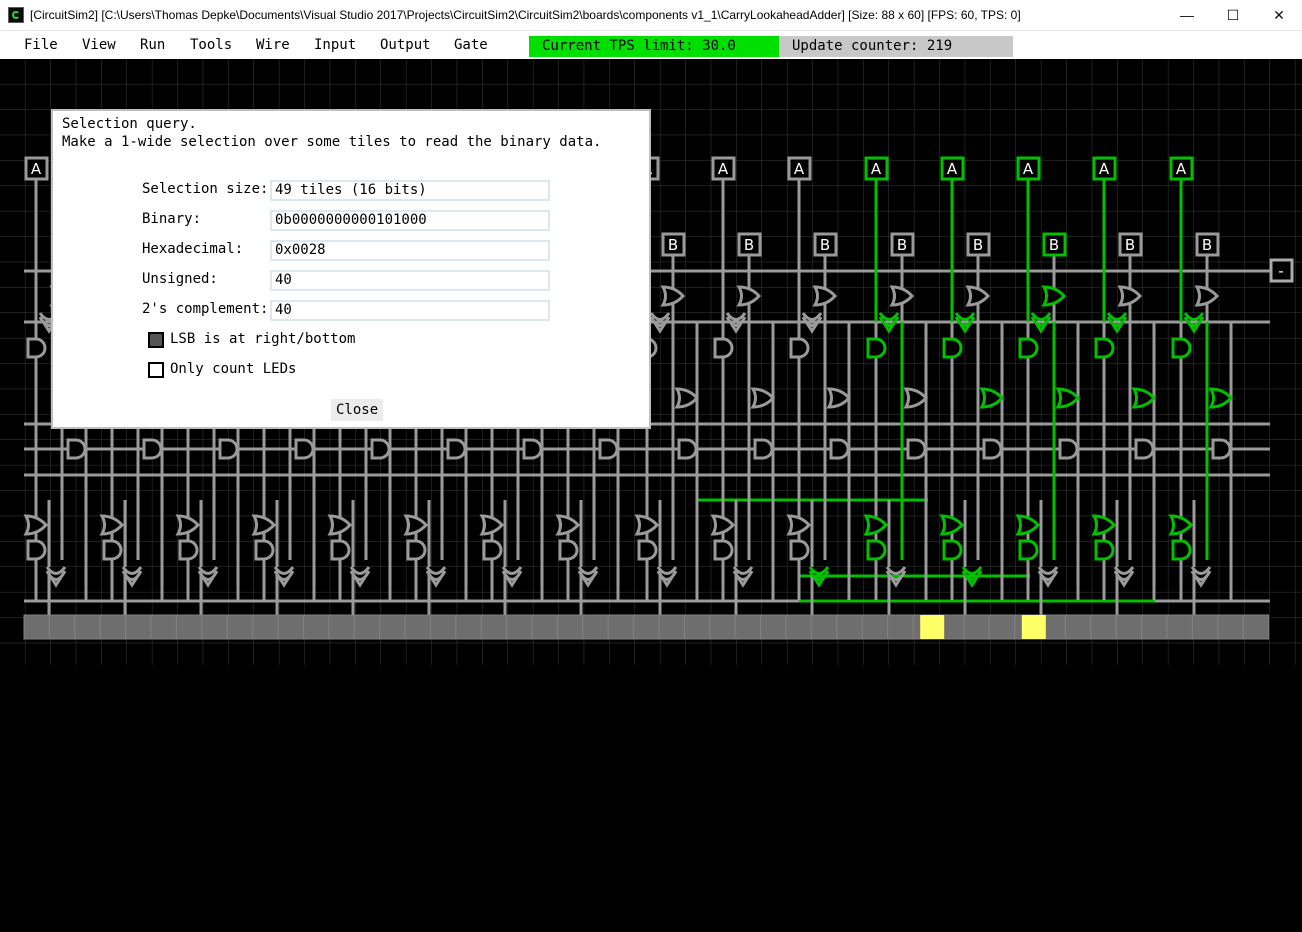  What do you see at coordinates (1104, 169) in the screenshot?
I see `input-a-14-label: A` at bounding box center [1104, 169].